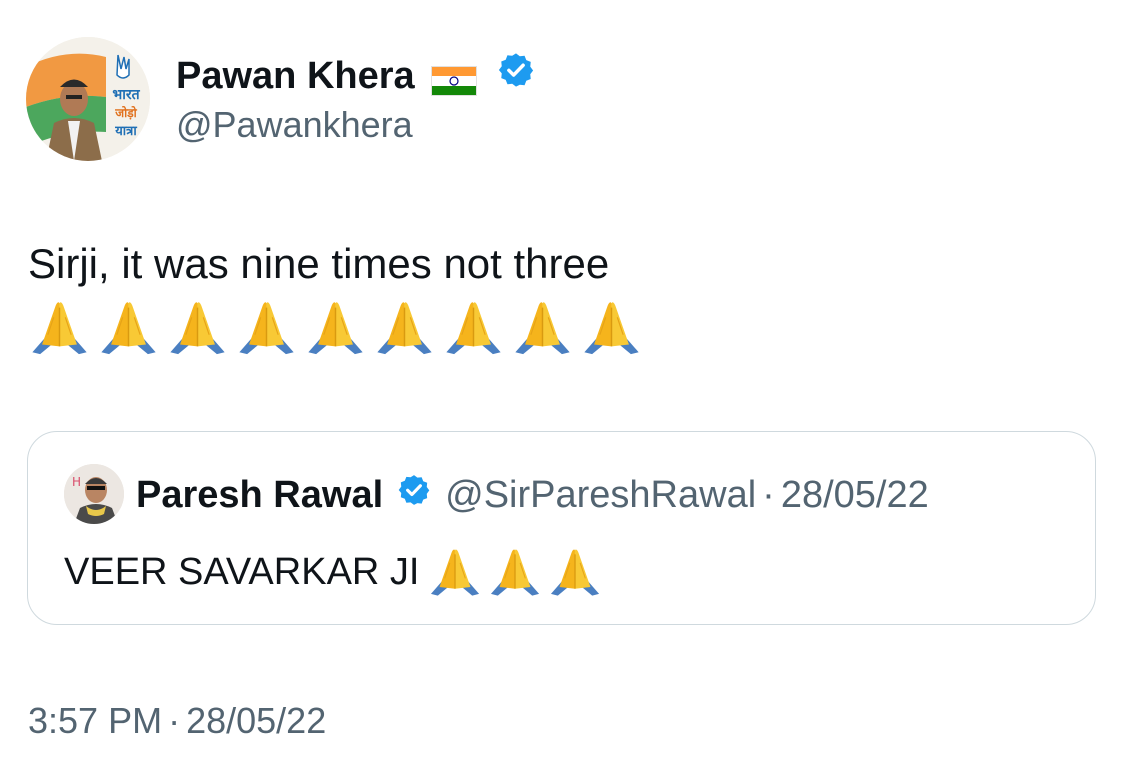 Image resolution: width=1125 pixels, height=758 pixels. Describe the element at coordinates (76, 482) in the screenshot. I see `svg-text: H` at that location.